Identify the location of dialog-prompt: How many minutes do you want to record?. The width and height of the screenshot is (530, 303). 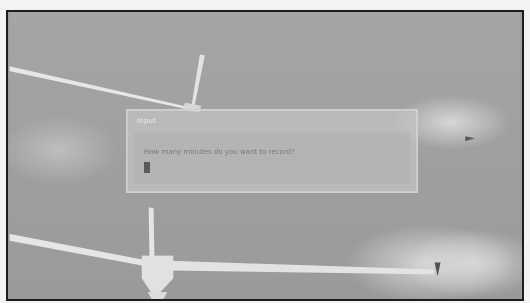
(219, 152).